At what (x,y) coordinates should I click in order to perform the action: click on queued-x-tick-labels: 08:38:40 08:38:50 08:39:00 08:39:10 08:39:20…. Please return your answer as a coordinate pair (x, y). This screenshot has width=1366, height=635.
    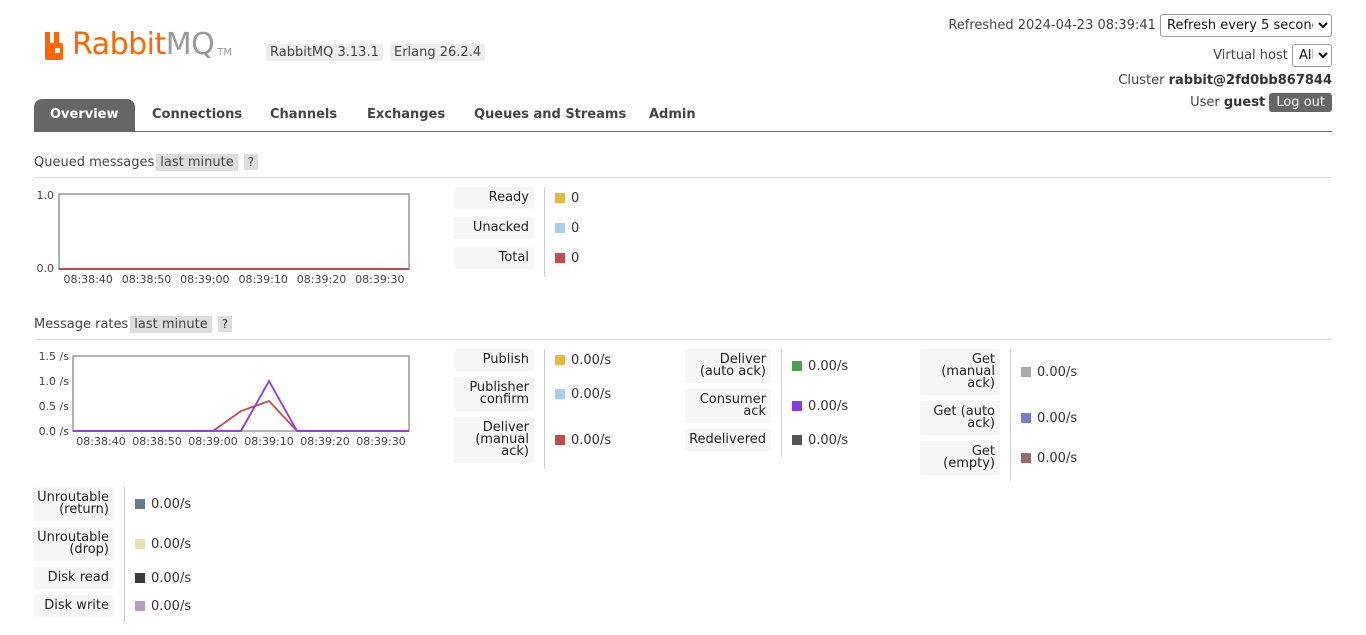
    Looking at the image, I should click on (233, 279).